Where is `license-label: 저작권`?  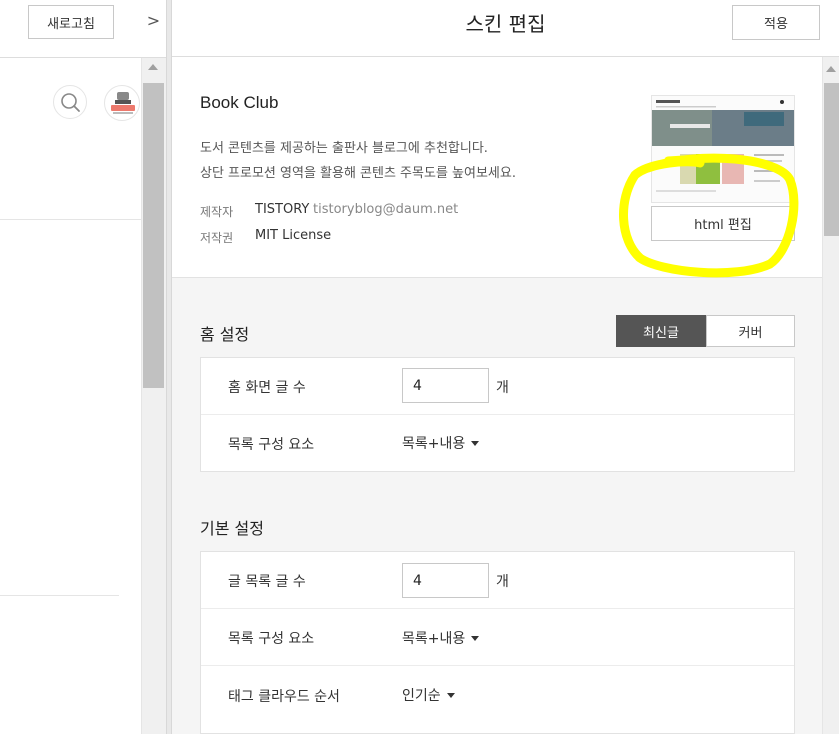 license-label: 저작권 is located at coordinates (217, 238).